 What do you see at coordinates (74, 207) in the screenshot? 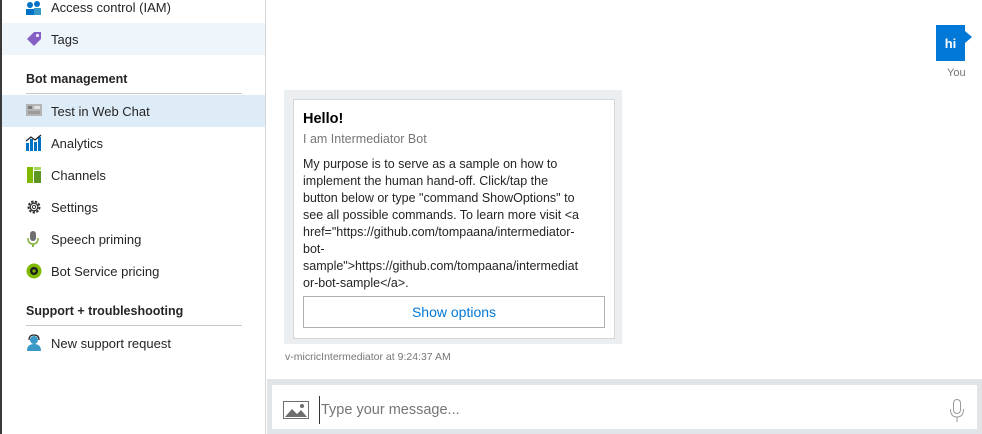
I see `sidebar-item-label: Settings` at bounding box center [74, 207].